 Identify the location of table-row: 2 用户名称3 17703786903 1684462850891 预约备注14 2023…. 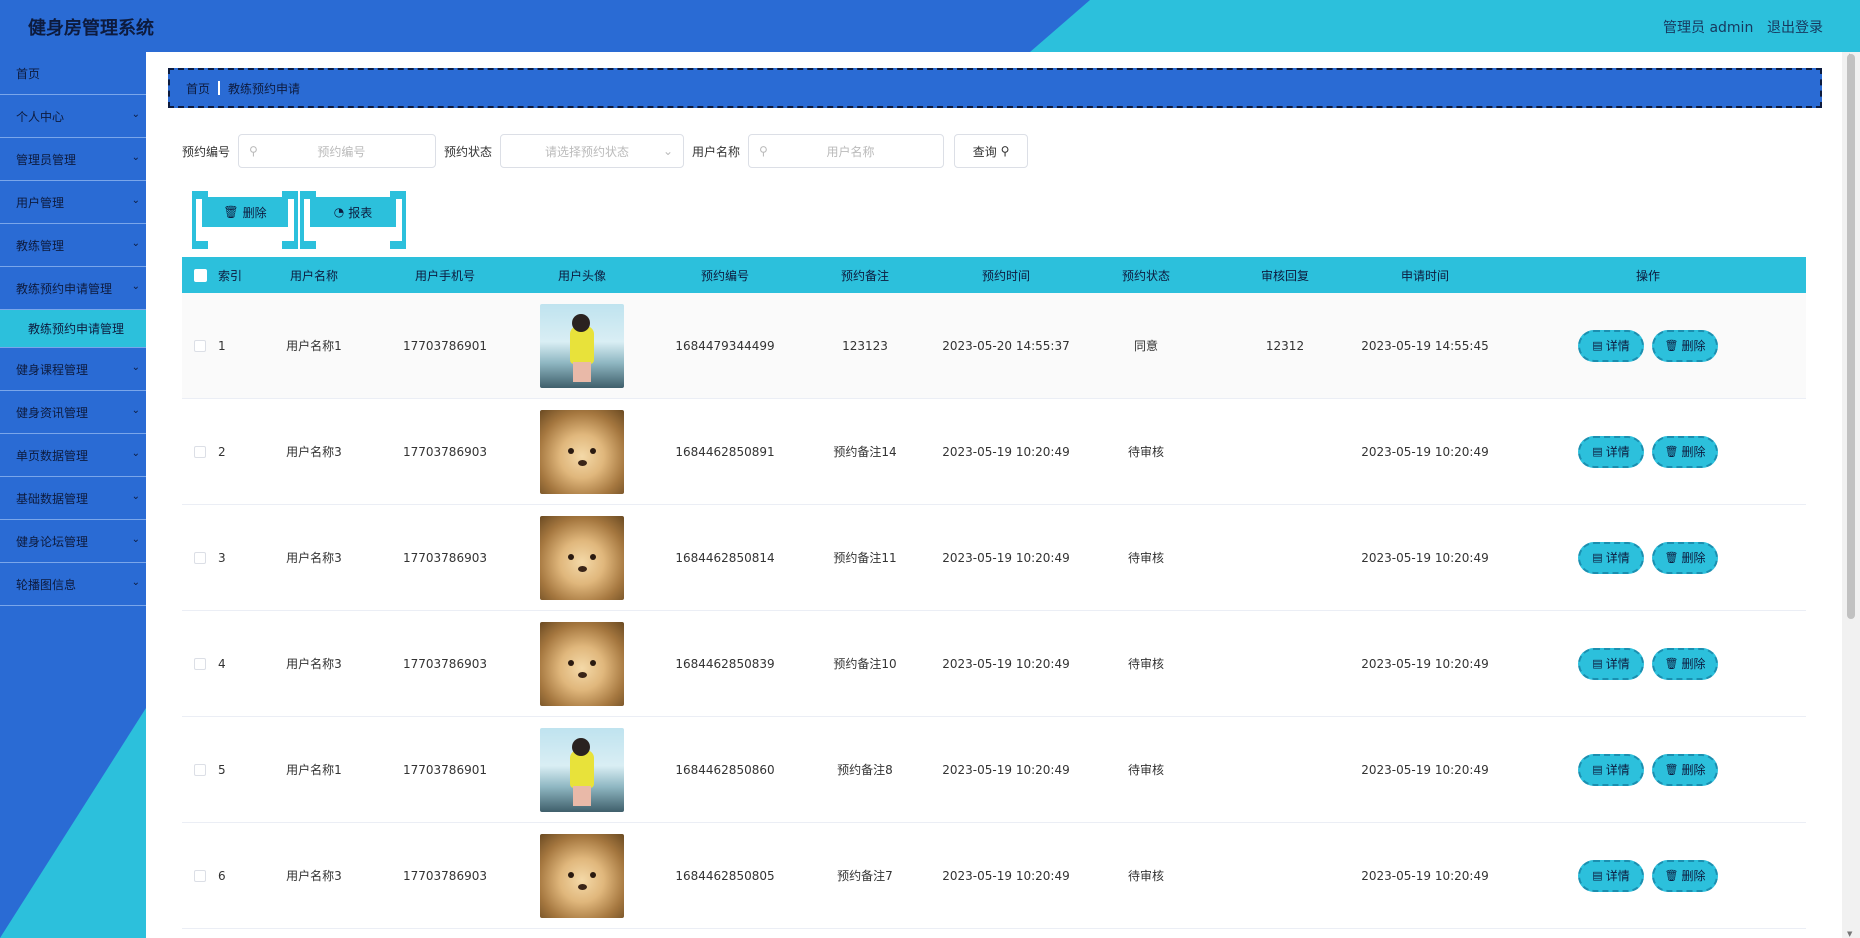
(994, 452).